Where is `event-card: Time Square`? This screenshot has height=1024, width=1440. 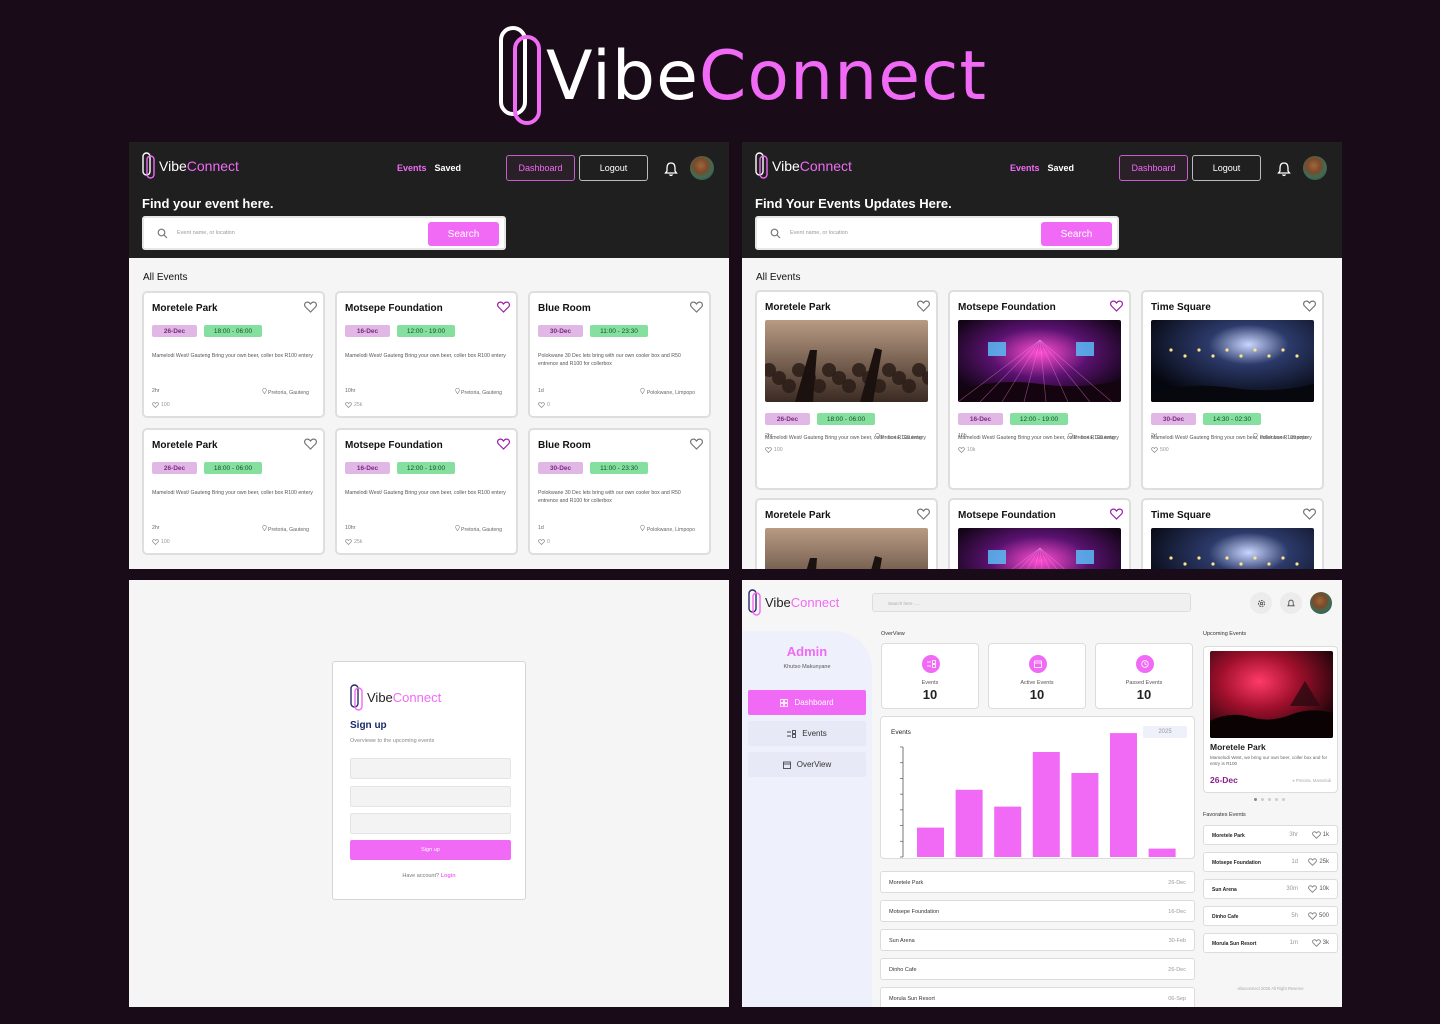
event-card: Time Square is located at coordinates (1232, 533).